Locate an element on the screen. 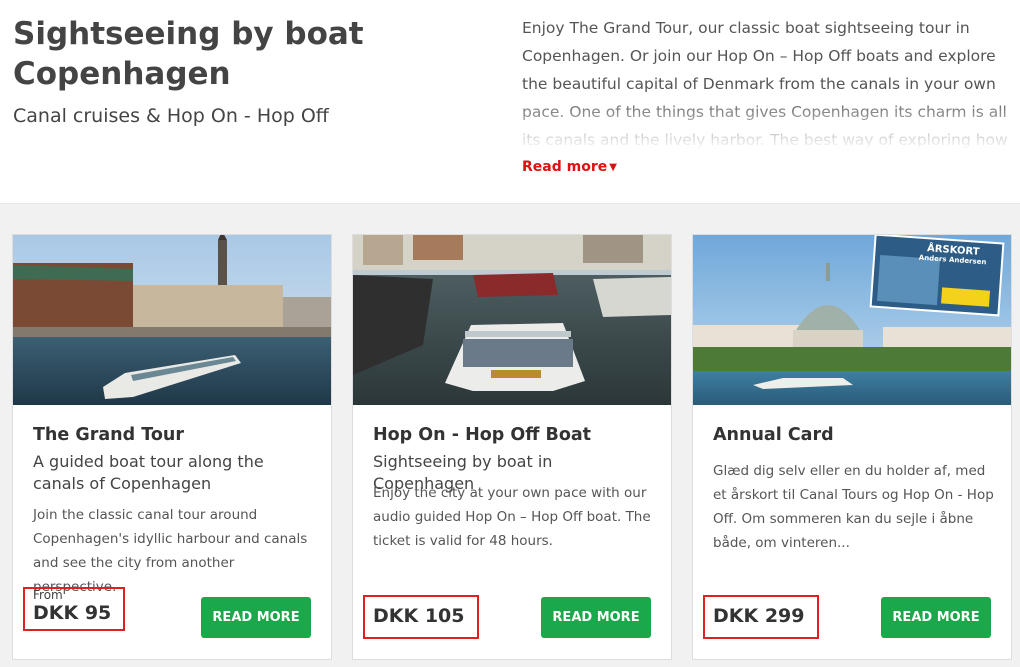 The height and width of the screenshot is (667, 1020). card-title: Hop On - Hop Off Boat is located at coordinates (482, 435).